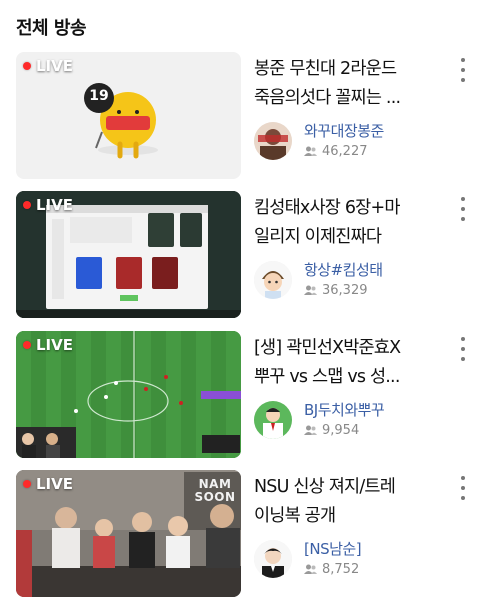  What do you see at coordinates (348, 223) in the screenshot?
I see `broadcast-title: 킴성태x사장 6장+마 일리지 이제진짜다` at bounding box center [348, 223].